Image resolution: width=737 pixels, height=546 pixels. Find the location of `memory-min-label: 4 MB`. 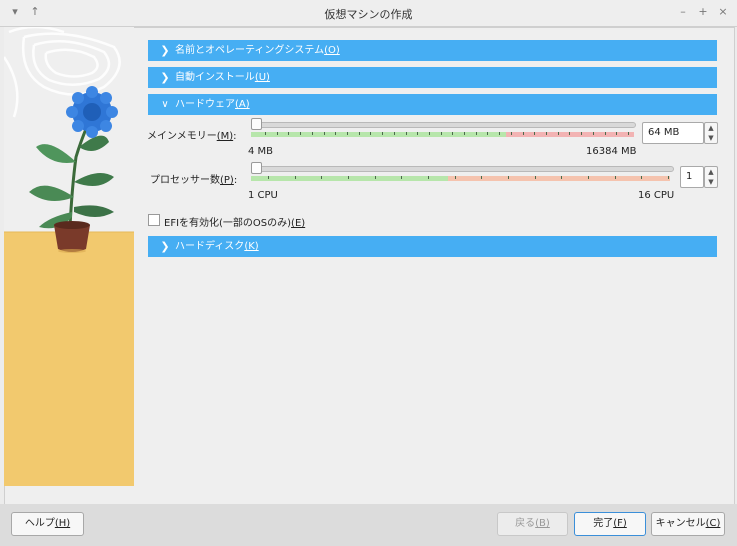

memory-min-label: 4 MB is located at coordinates (261, 151).